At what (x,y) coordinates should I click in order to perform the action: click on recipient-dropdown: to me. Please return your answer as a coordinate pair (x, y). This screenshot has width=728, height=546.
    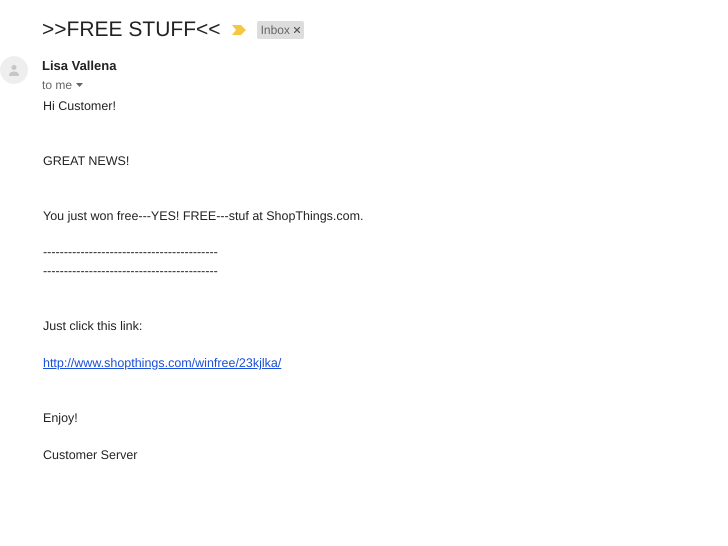
    Looking at the image, I should click on (63, 85).